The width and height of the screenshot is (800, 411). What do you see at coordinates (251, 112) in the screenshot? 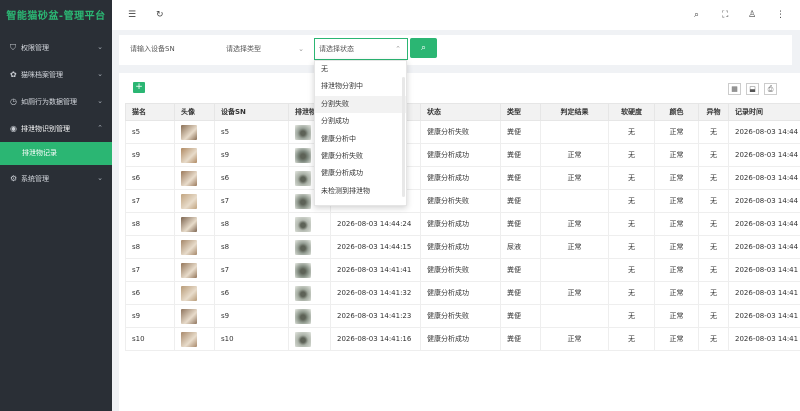
I see `col-header: 设备SN` at bounding box center [251, 112].